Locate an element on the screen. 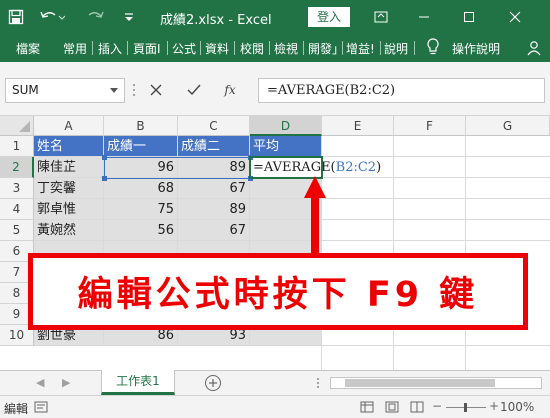  scrollbar-thumb is located at coordinates (420, 383).